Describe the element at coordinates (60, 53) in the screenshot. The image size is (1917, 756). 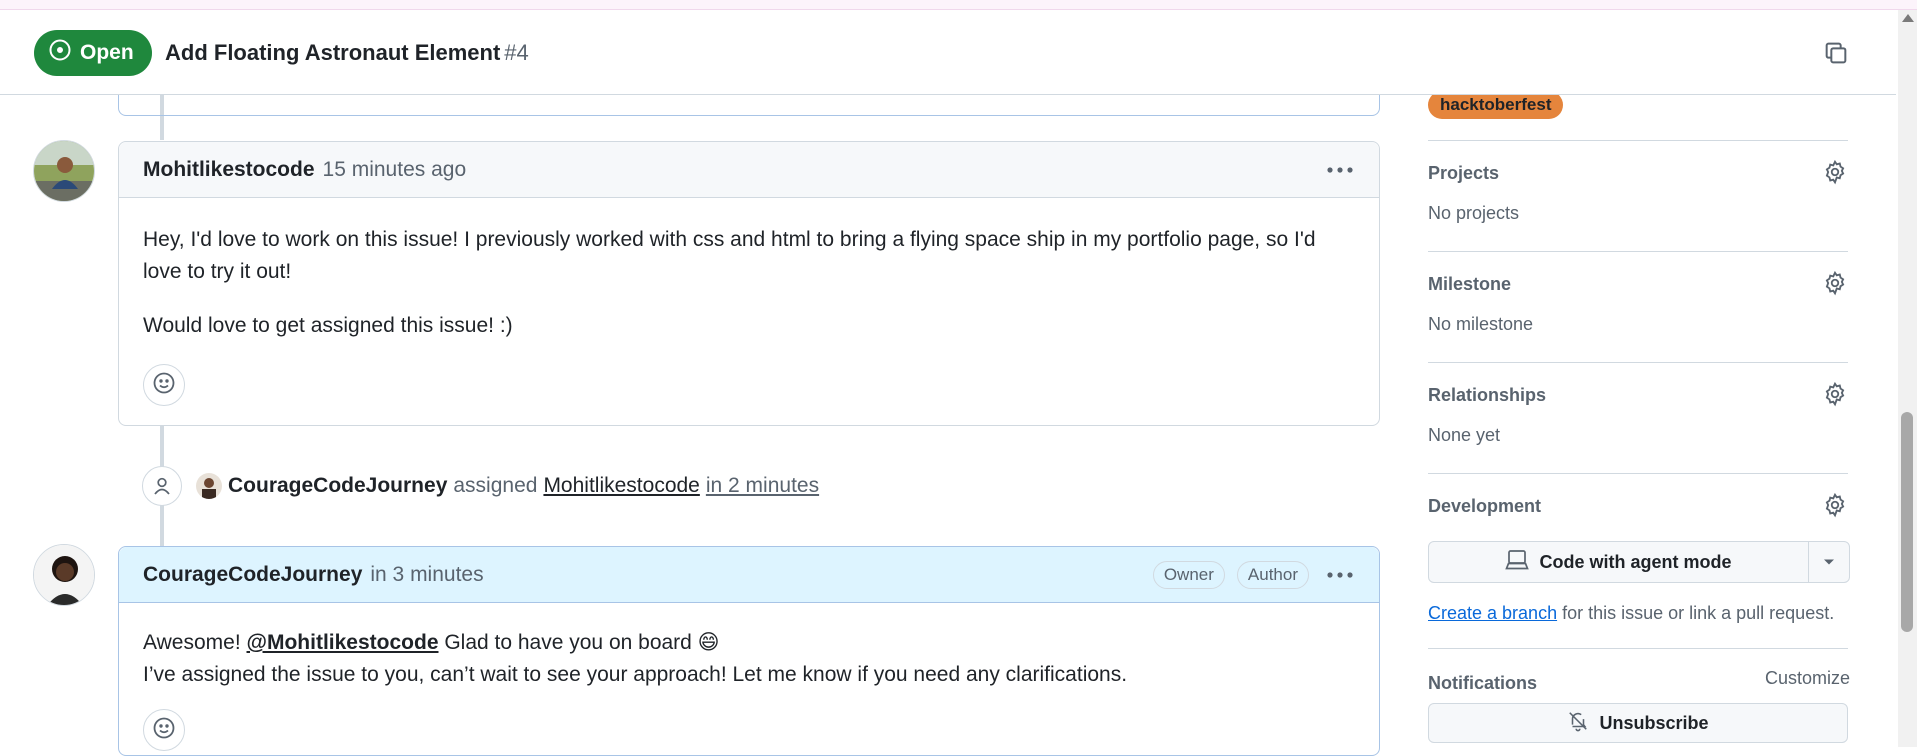
I see `issue-open-icon` at that location.